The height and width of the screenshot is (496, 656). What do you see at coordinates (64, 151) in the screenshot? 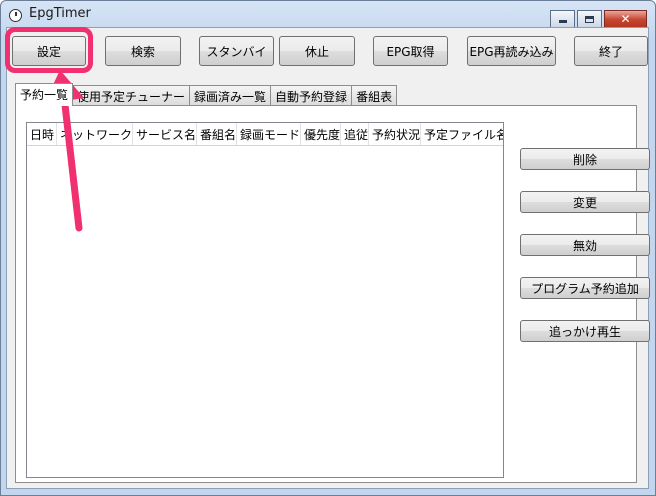
I see `pointer-arrow-icon` at bounding box center [64, 151].